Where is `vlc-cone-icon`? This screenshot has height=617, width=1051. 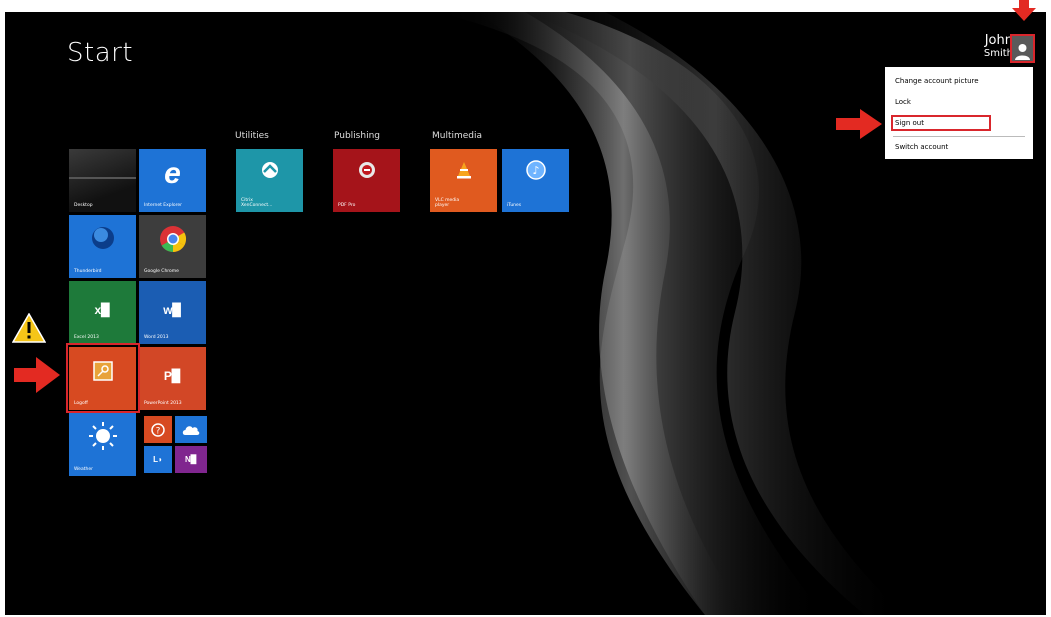
vlc-cone-icon is located at coordinates (463, 172).